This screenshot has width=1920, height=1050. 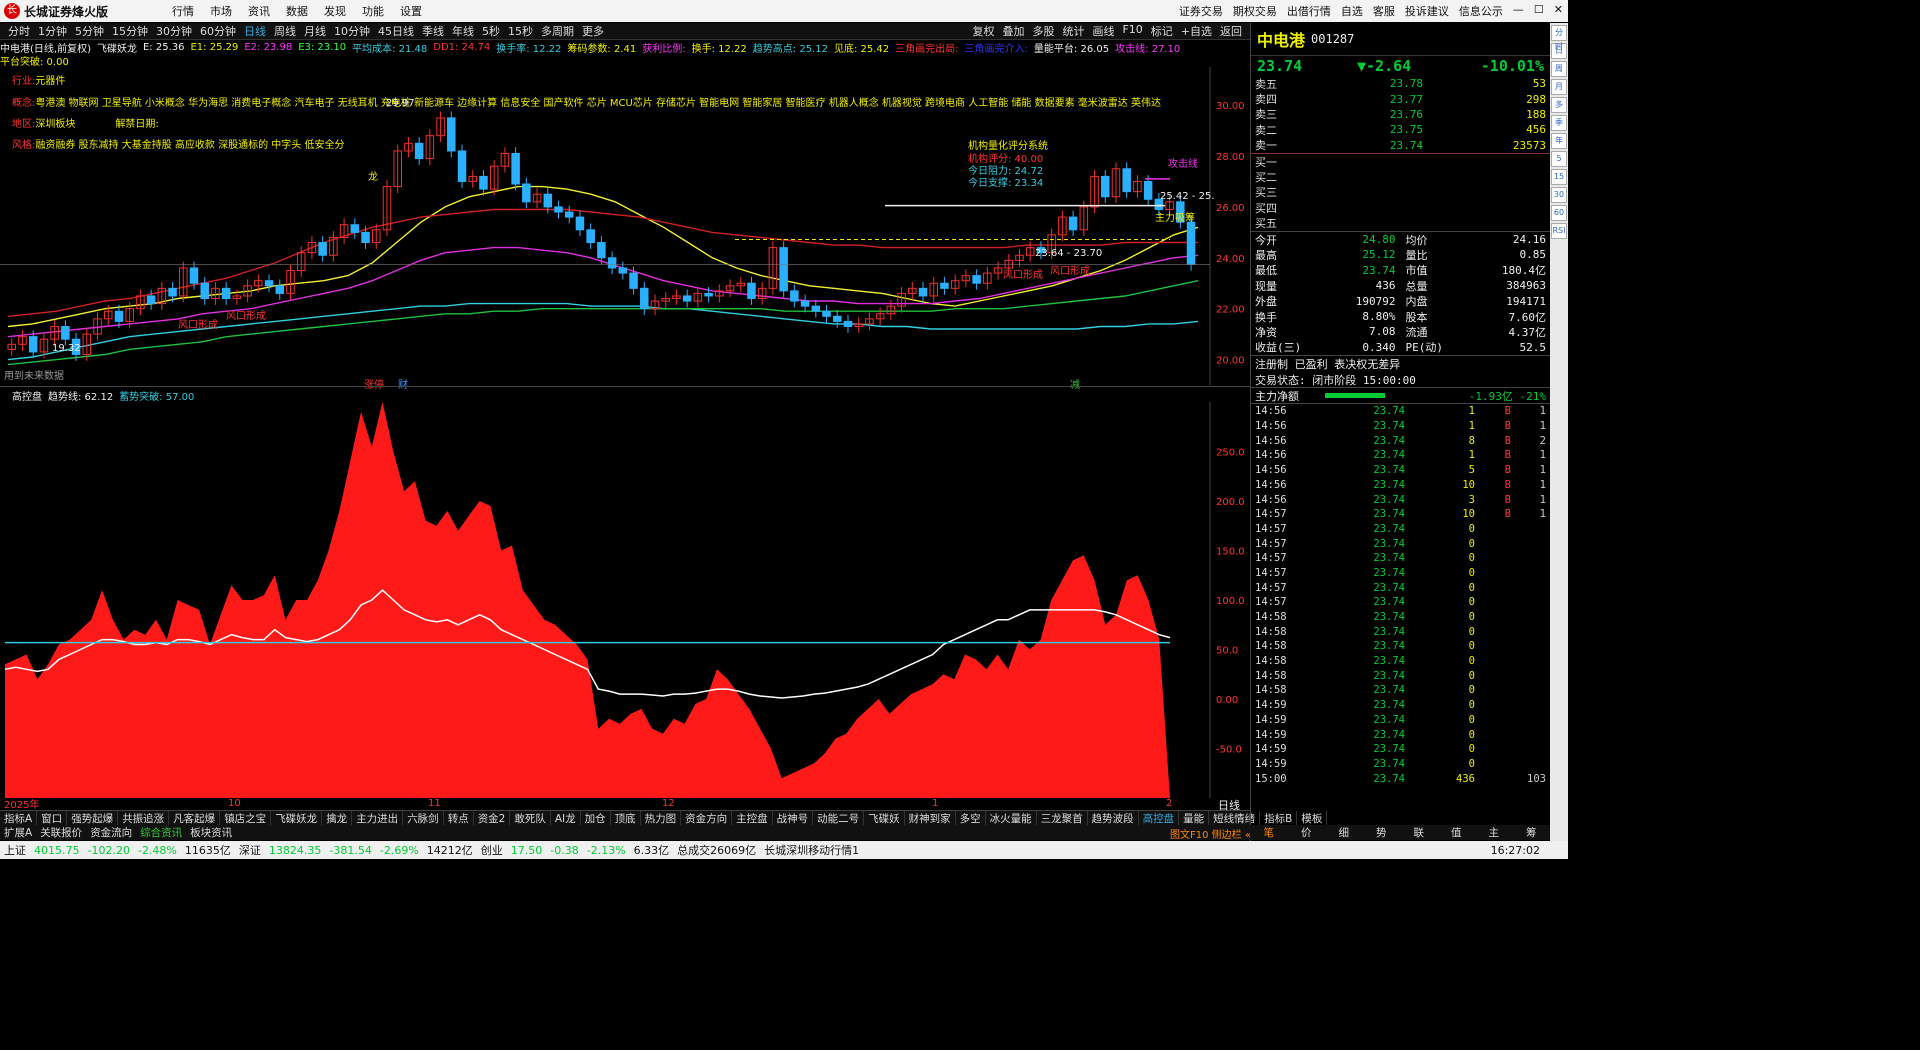 What do you see at coordinates (557, 31) in the screenshot?
I see `period-15: 多周期` at bounding box center [557, 31].